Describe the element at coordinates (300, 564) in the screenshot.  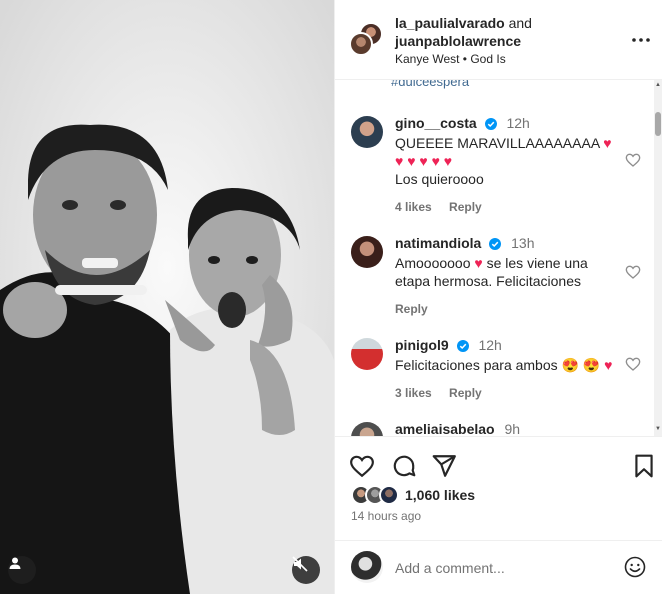
I see `mute-icon` at that location.